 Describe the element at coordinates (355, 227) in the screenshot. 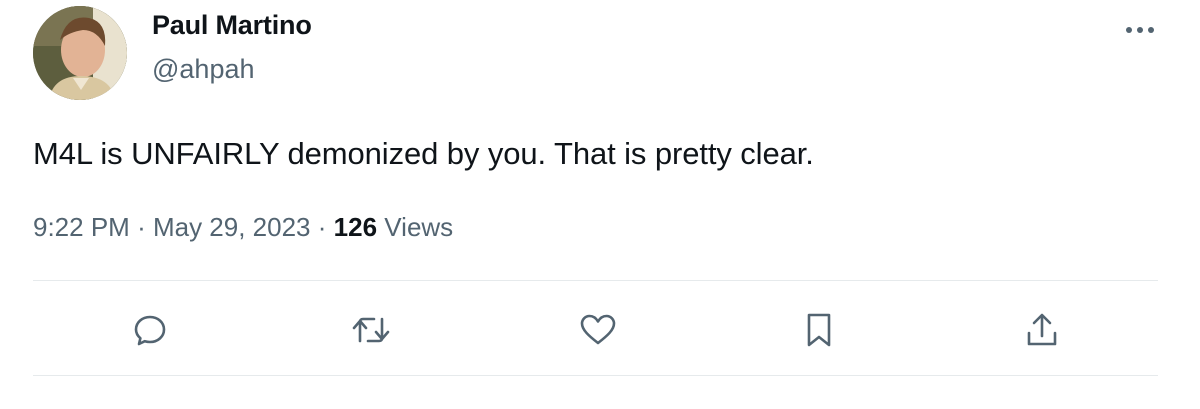

I see `views-count: 126` at that location.